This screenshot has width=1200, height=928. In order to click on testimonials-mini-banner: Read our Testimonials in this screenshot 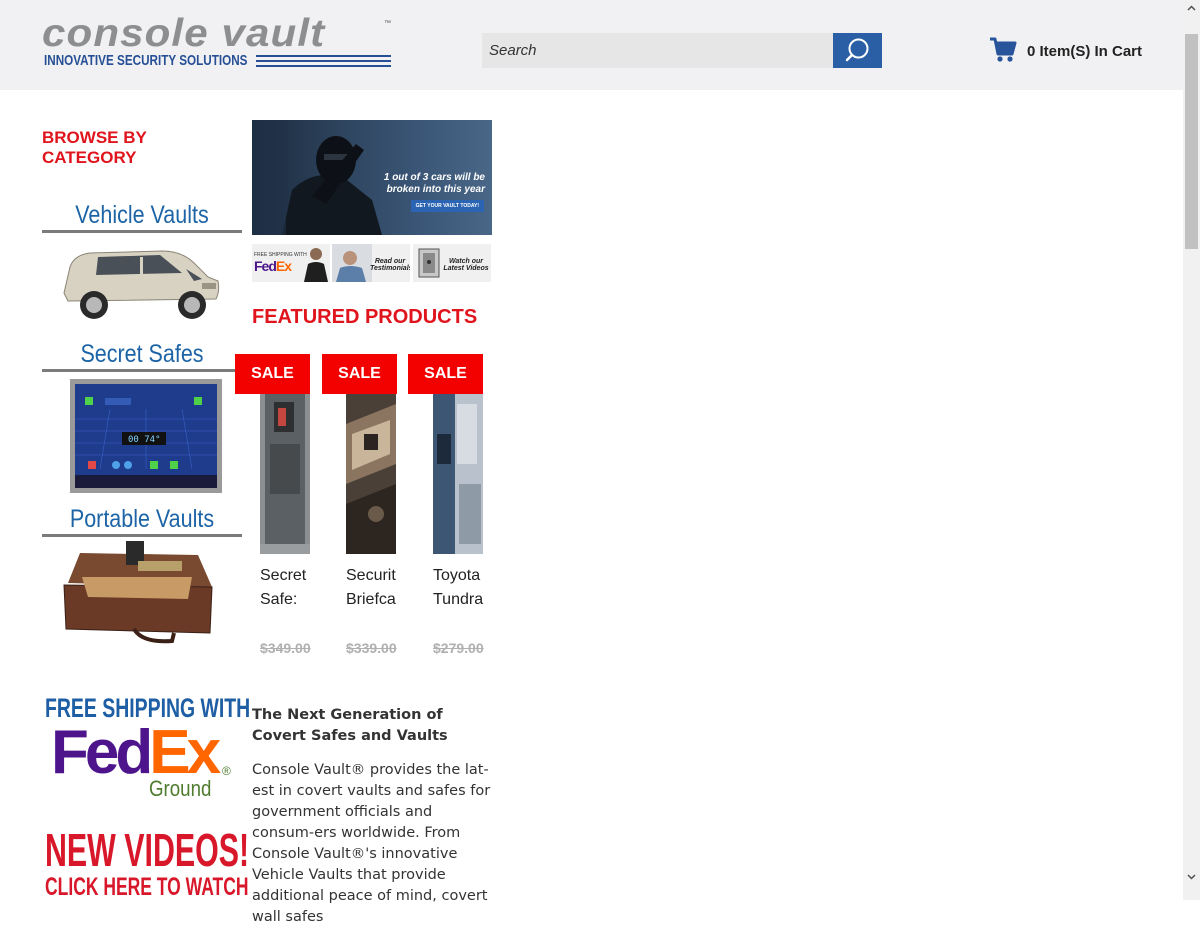, I will do `click(371, 263)`.